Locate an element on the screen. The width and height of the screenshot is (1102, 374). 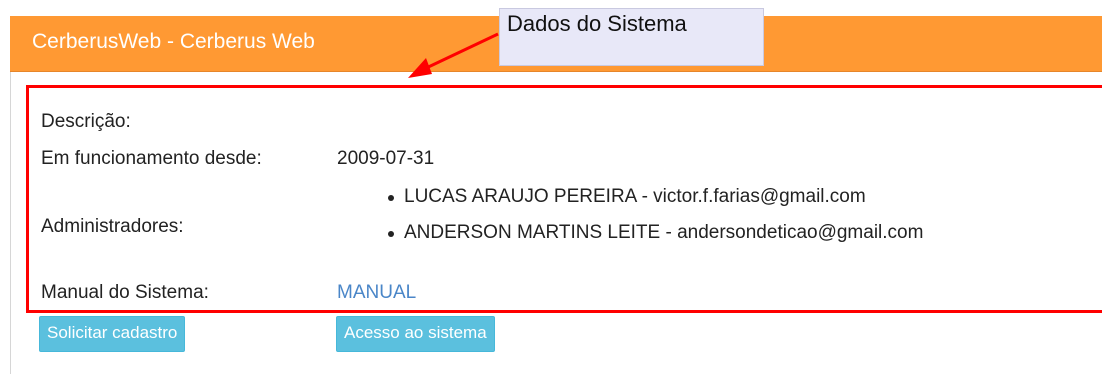
annotation-callout: Dados do Sistema is located at coordinates (631, 37).